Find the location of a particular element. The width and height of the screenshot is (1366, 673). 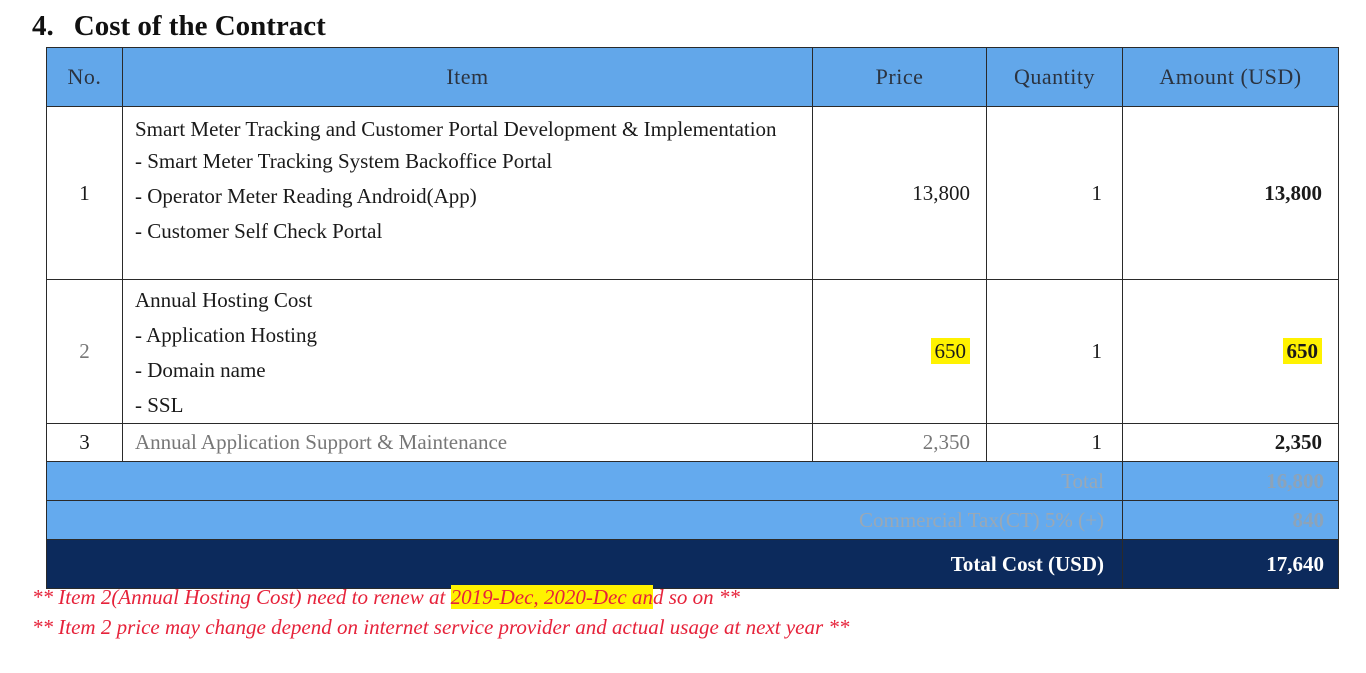

row-2-price-highlight: 650 is located at coordinates (950, 351).